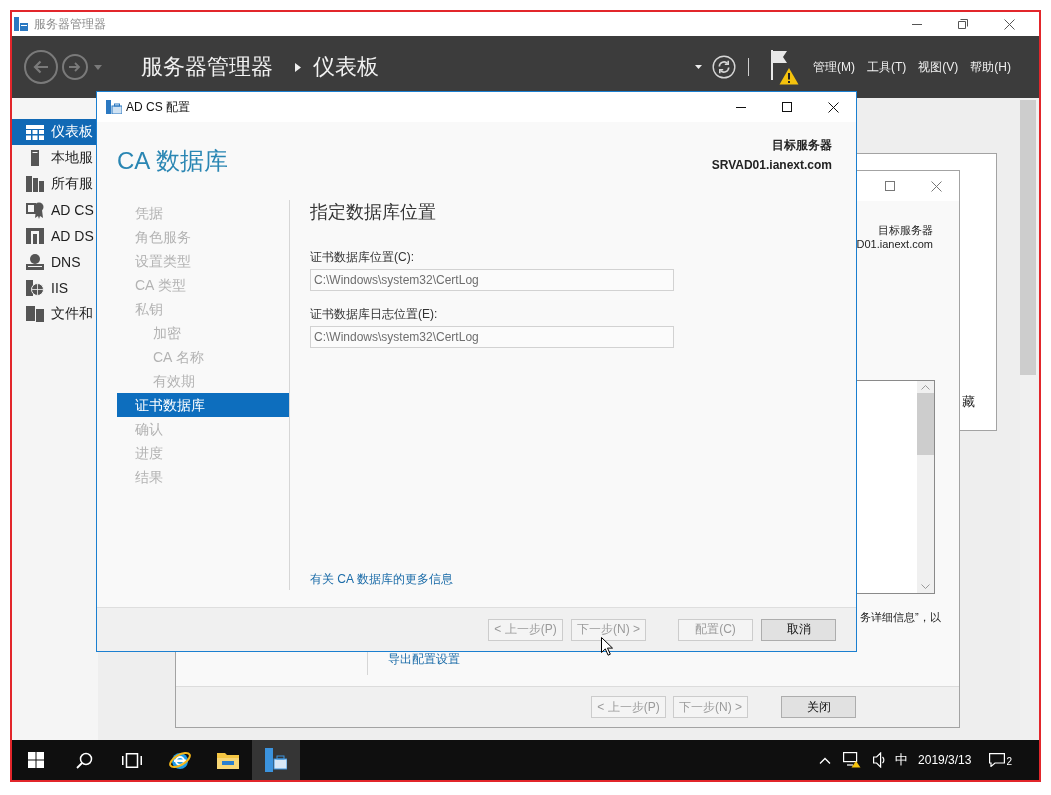 The width and height of the screenshot is (1051, 795). I want to click on wizard-step: 证书数据库, so click(203, 405).